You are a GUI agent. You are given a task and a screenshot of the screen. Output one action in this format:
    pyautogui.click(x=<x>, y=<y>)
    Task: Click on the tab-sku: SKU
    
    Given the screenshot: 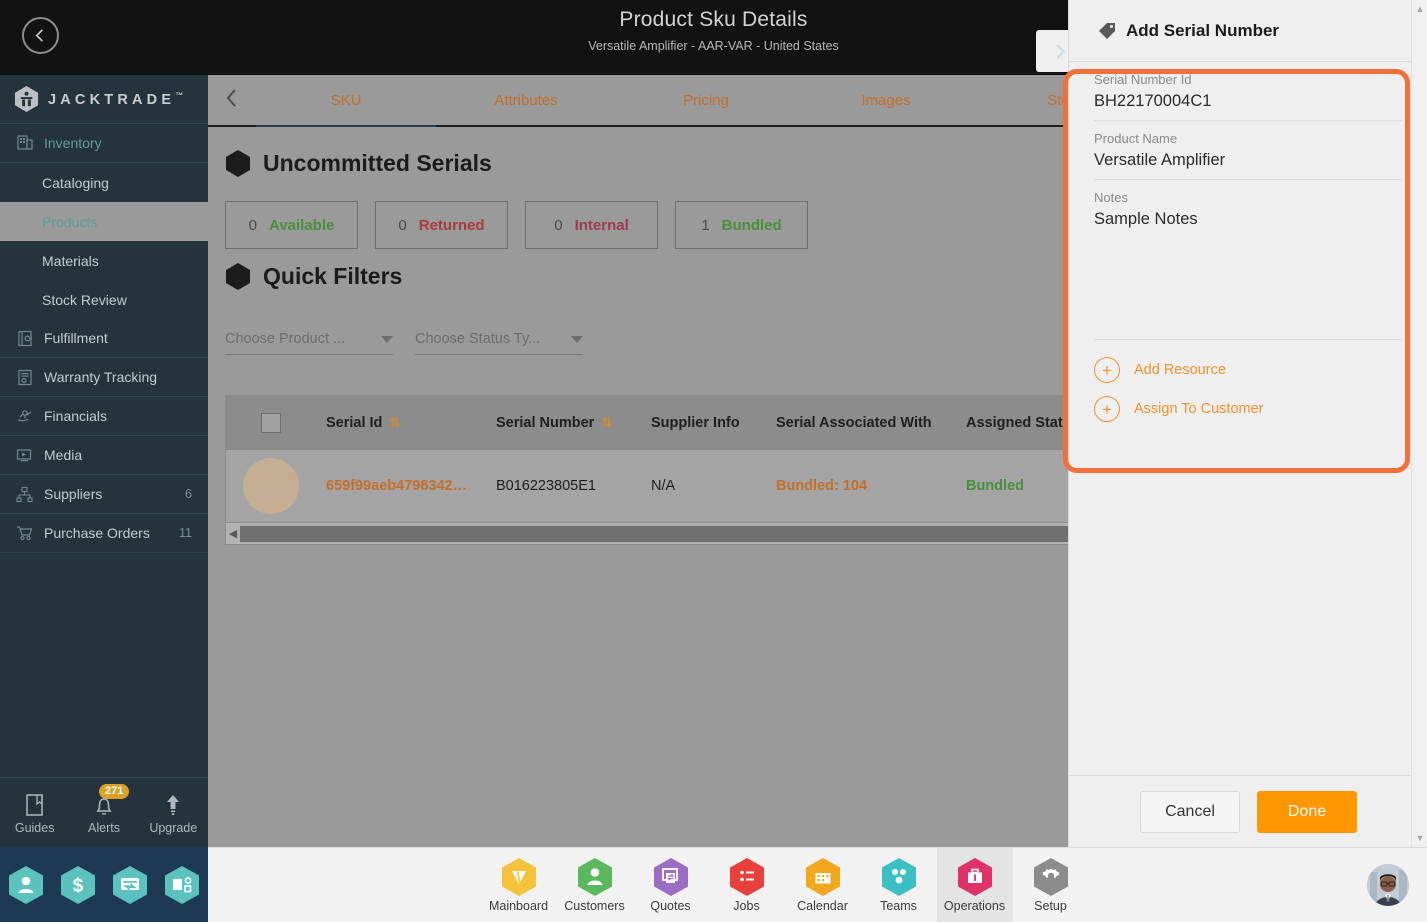 What is the action you would take?
    pyautogui.click(x=346, y=100)
    